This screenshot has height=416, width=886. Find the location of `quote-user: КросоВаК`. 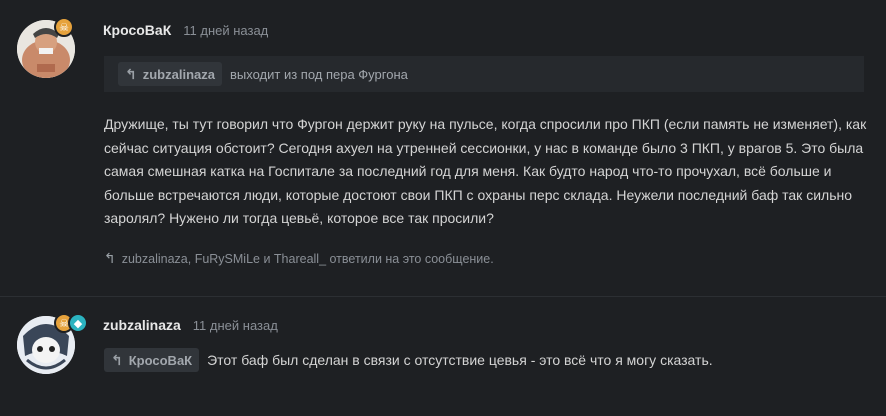

quote-user: КросоВаК is located at coordinates (160, 360).